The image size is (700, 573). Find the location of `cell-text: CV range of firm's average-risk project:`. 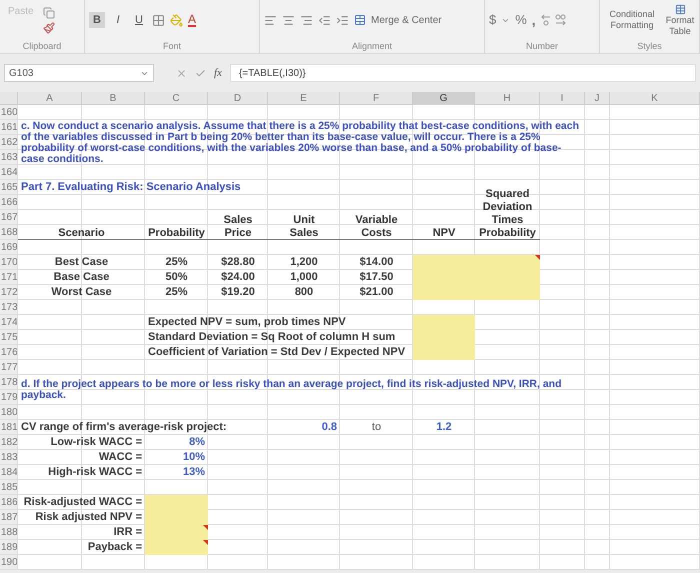

cell-text: CV range of firm's average-risk project: is located at coordinates (124, 427).